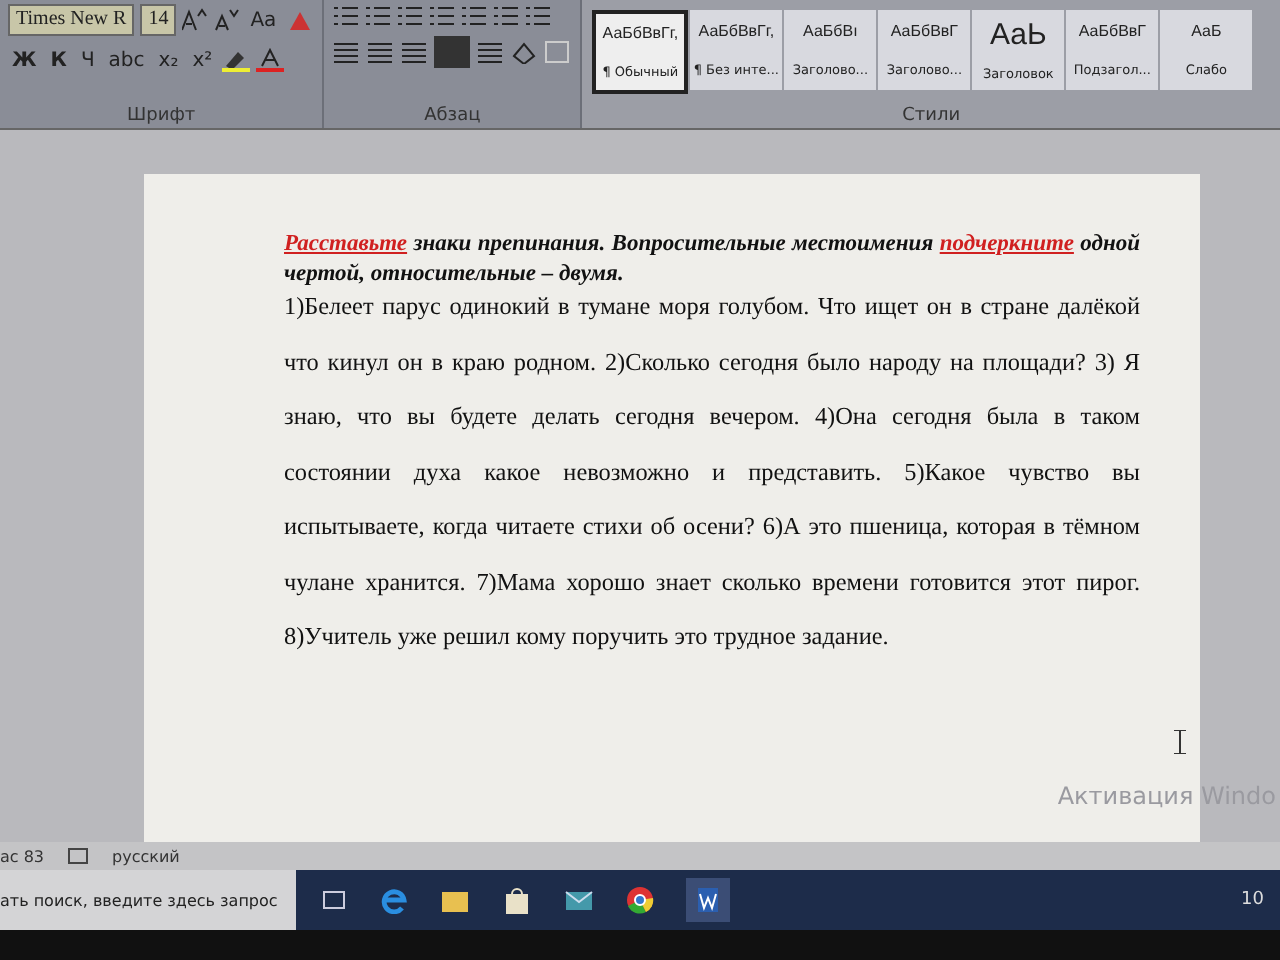 The height and width of the screenshot is (960, 1280). Describe the element at coordinates (708, 900) in the screenshot. I see `word-app-icon` at that location.